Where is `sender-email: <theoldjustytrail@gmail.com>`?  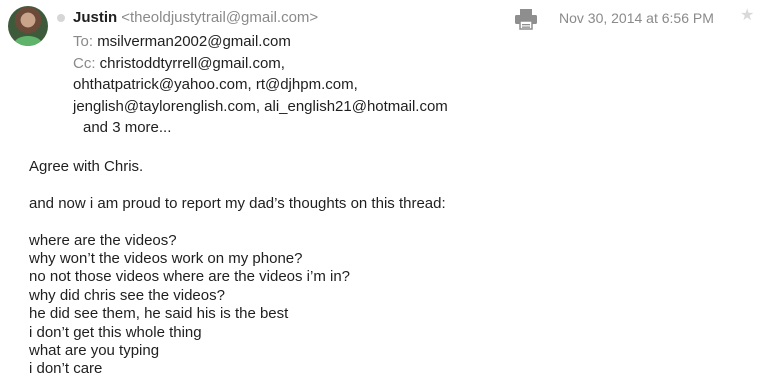
sender-email: <theoldjustytrail@gmail.com> is located at coordinates (219, 17).